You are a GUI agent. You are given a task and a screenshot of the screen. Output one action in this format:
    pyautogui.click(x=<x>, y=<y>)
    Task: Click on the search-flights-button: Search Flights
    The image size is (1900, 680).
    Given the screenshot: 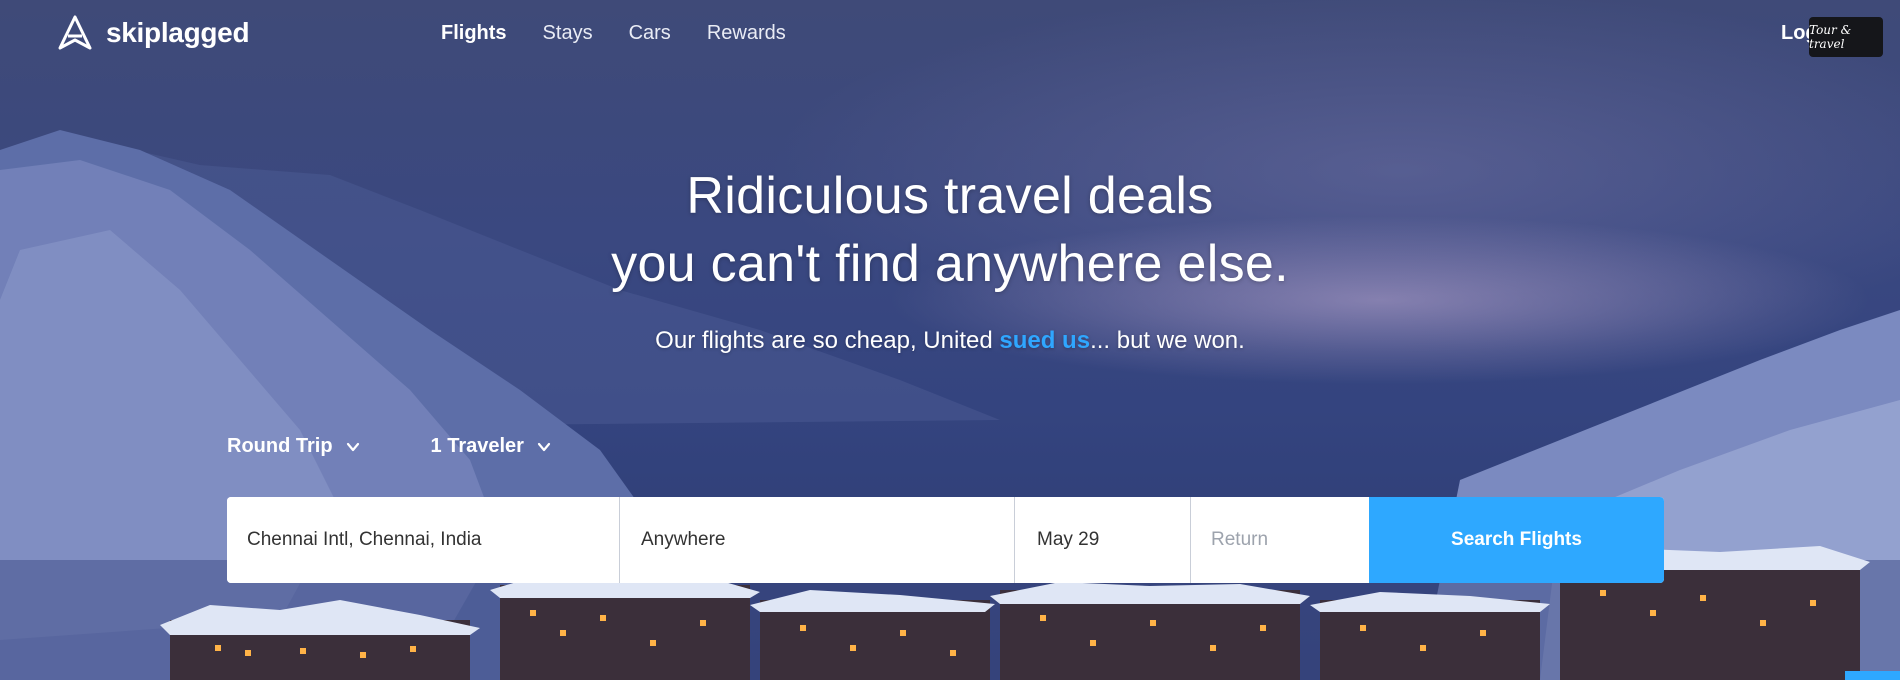 What is the action you would take?
    pyautogui.click(x=1516, y=540)
    